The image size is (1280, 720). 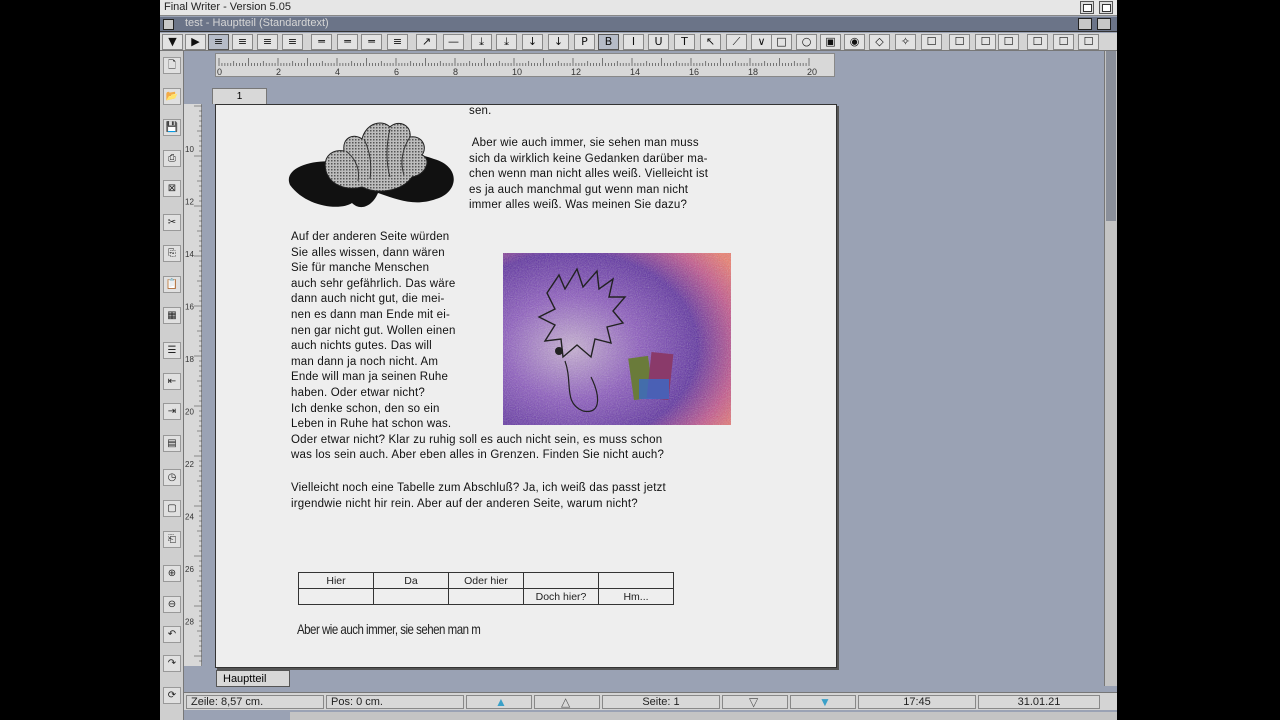 What do you see at coordinates (506, 42) in the screenshot?
I see `toolbar-button-13: ⤓` at bounding box center [506, 42].